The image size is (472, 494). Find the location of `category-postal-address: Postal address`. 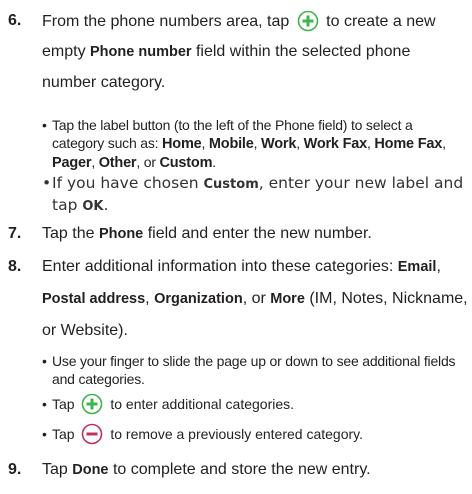

category-postal-address: Postal address is located at coordinates (94, 299).